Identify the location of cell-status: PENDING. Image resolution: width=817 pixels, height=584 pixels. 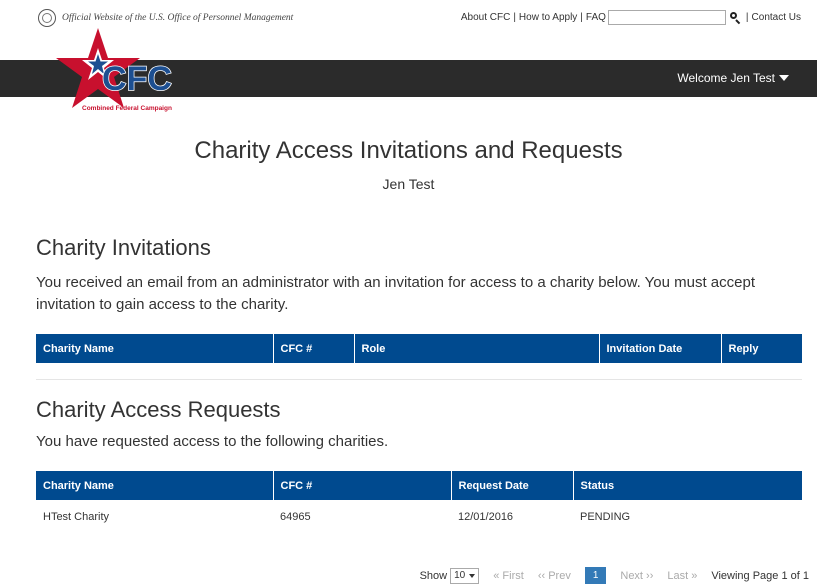
(605, 517).